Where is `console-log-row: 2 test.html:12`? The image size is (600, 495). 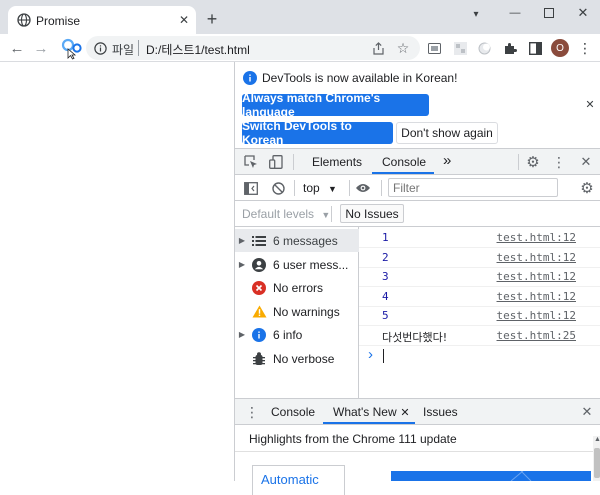 console-log-row: 2 test.html:12 is located at coordinates (479, 258).